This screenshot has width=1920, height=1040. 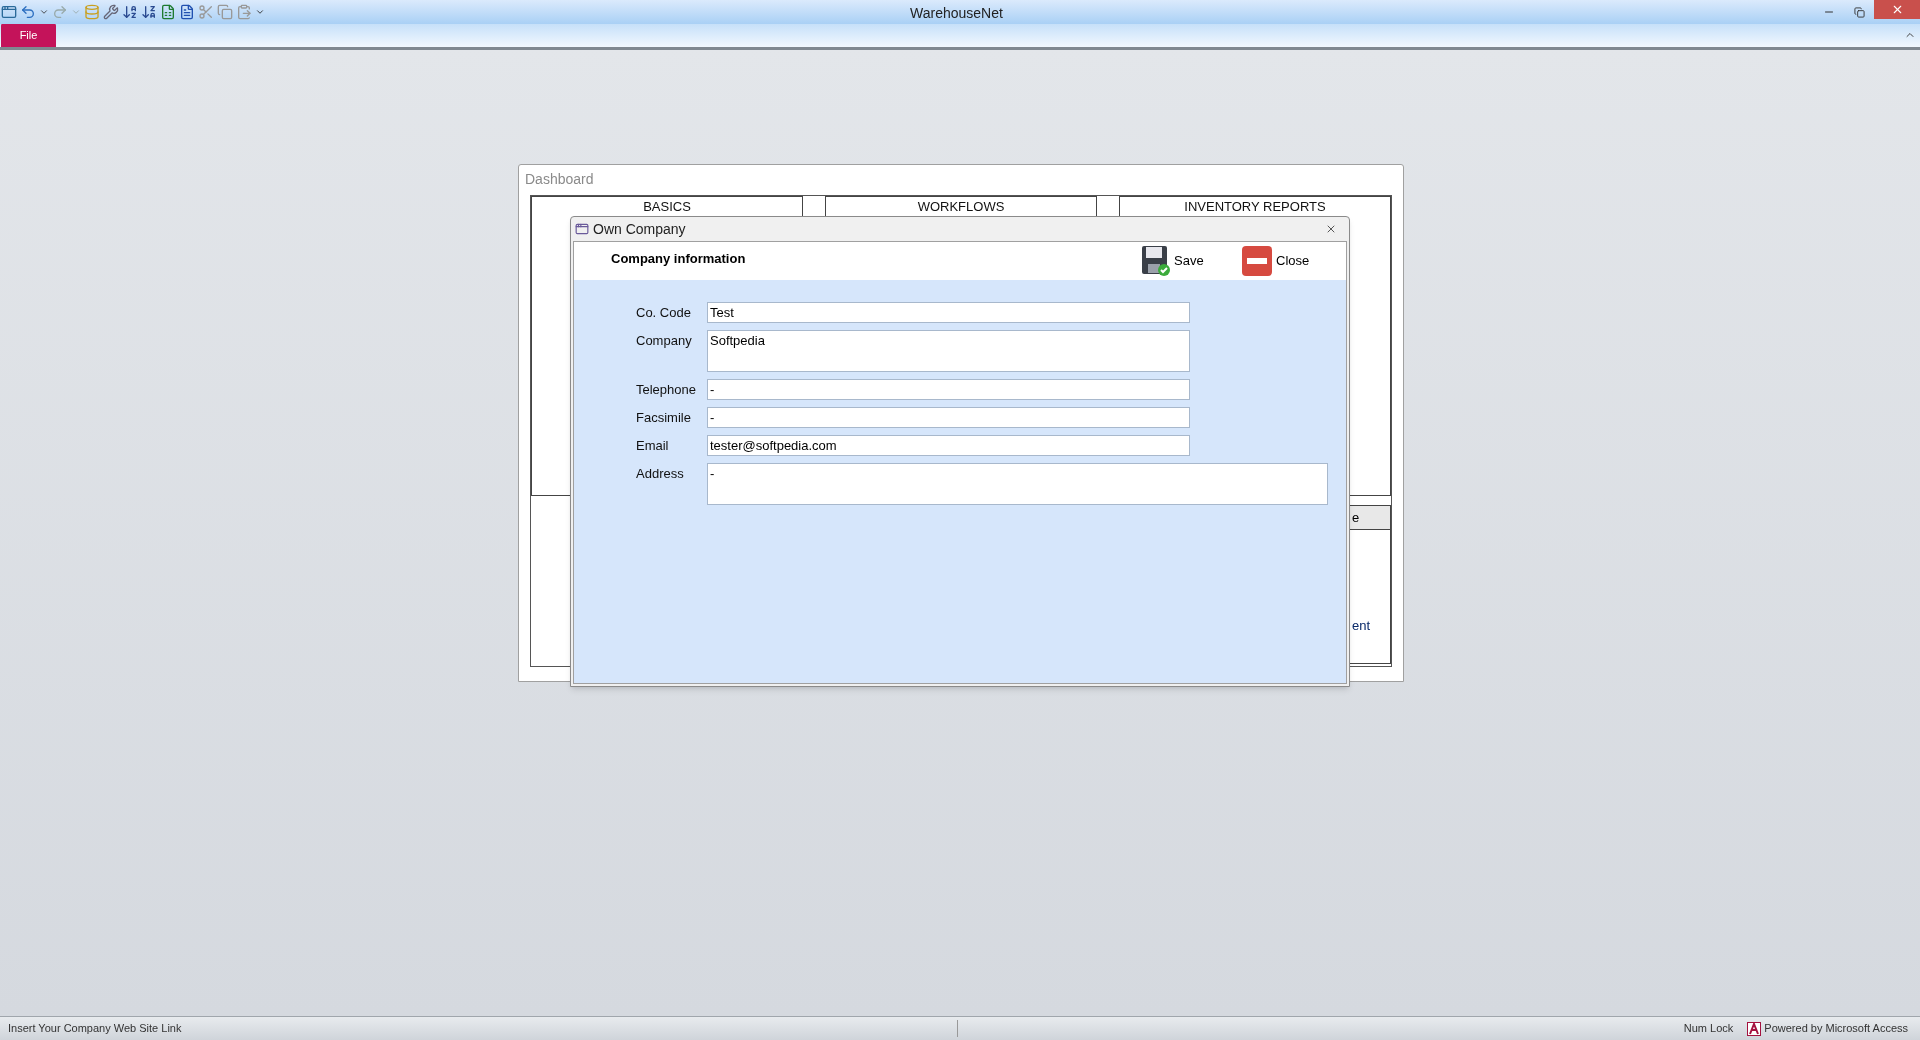 I want to click on dashboard-title: Dashboard, so click(x=559, y=179).